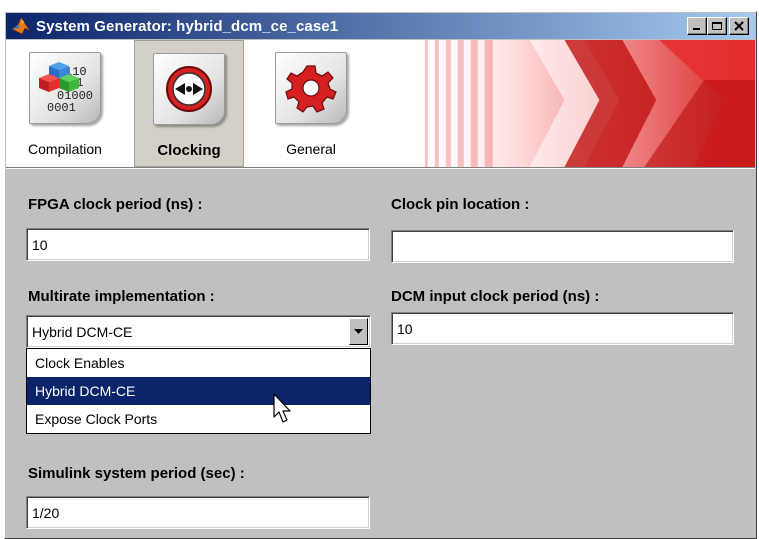  What do you see at coordinates (189, 150) in the screenshot?
I see `toolbar-label-clocking: Clocking` at bounding box center [189, 150].